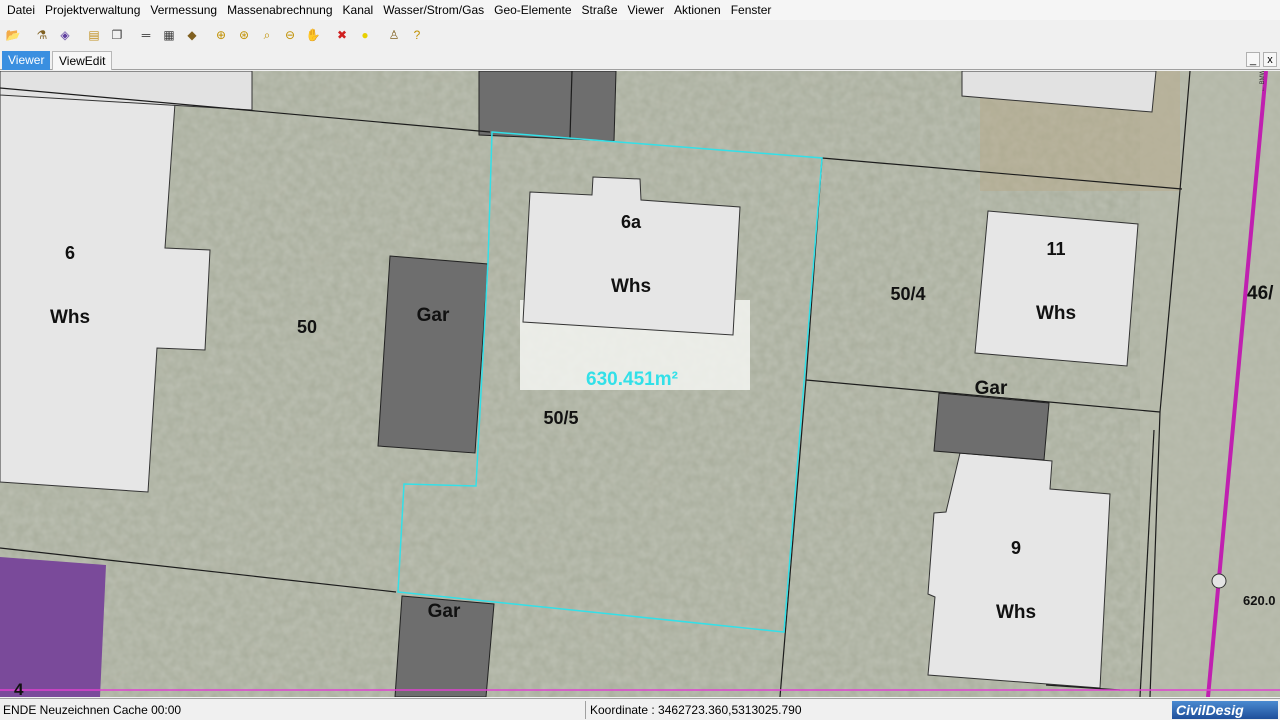 The height and width of the screenshot is (720, 1280). I want to click on delete-tool-button: ✖, so click(342, 35).